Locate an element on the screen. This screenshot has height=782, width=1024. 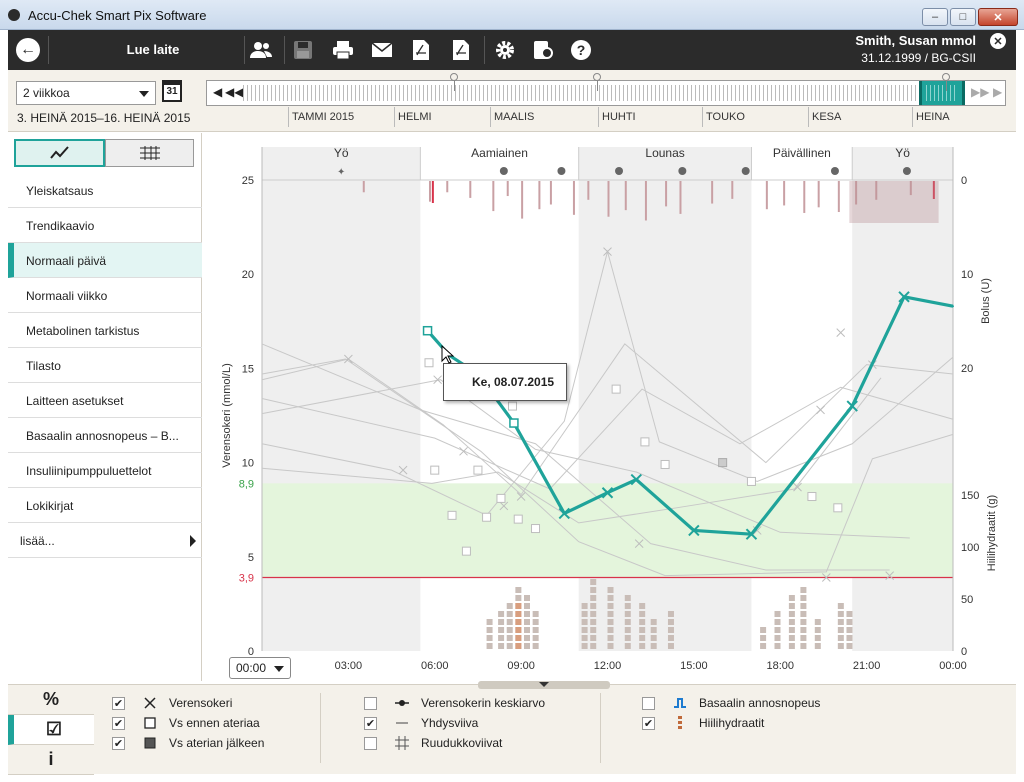
x-tick-label: 09:00 is located at coordinates (521, 666).